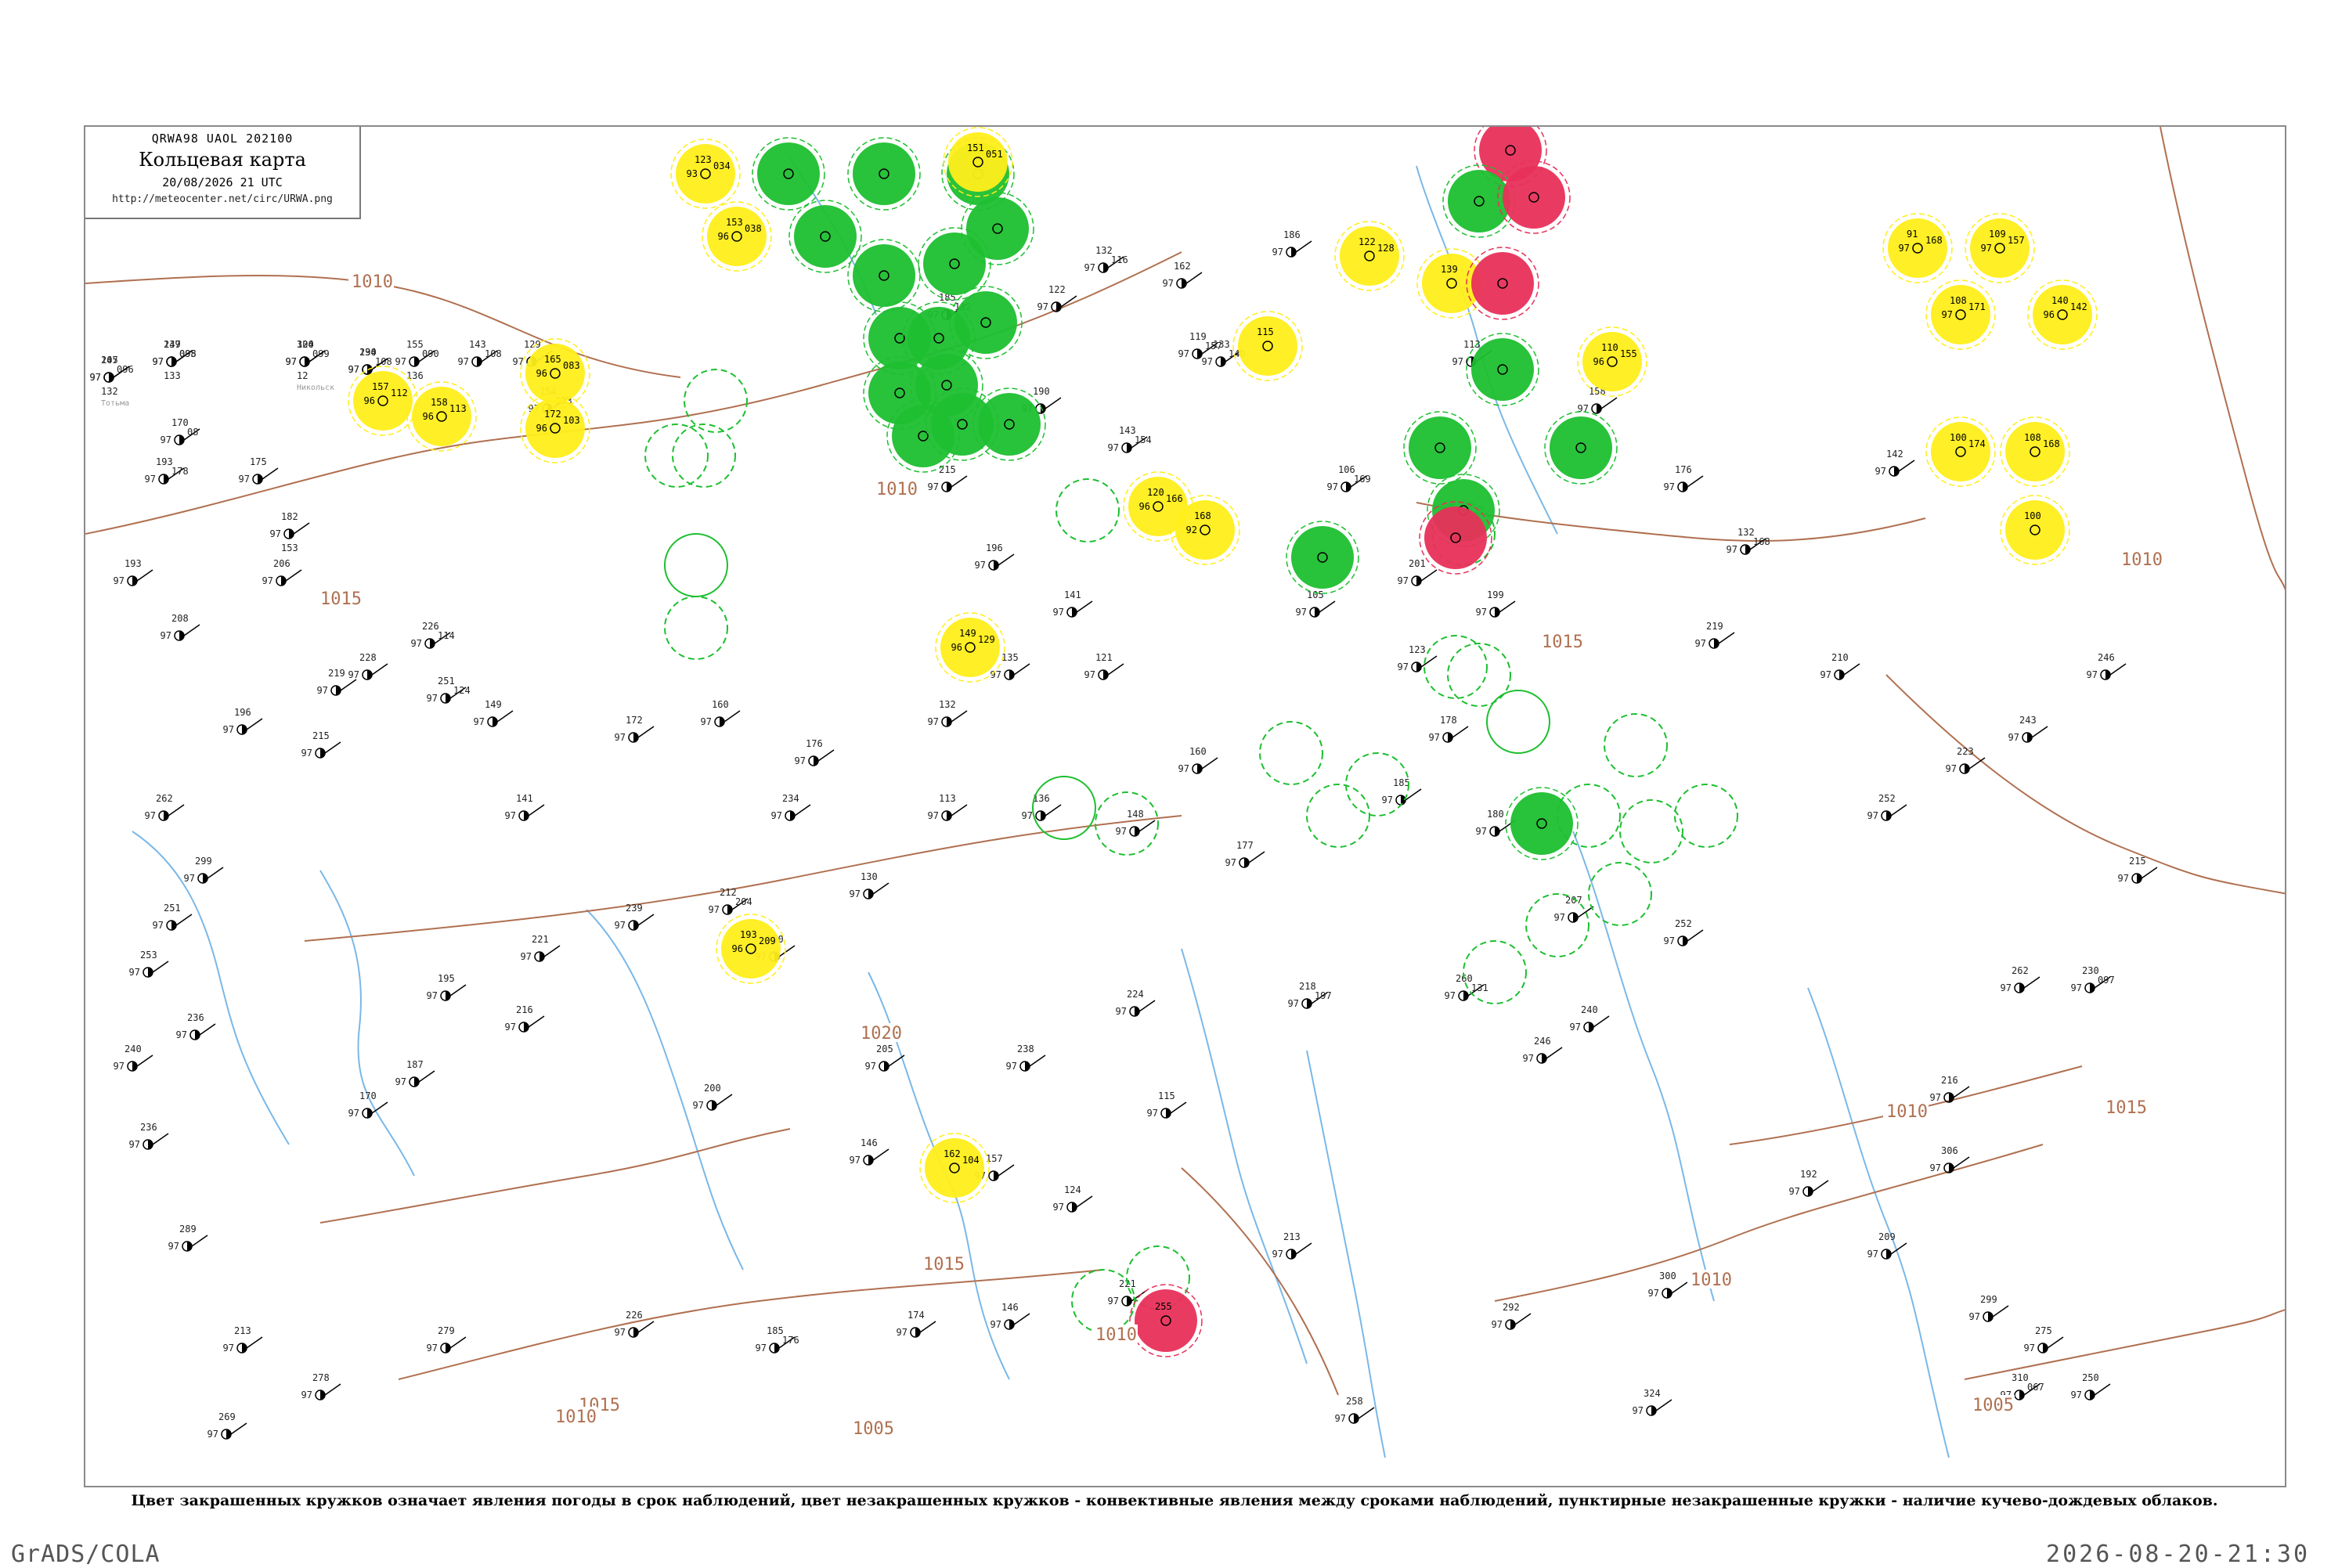 The image size is (2349, 1568). Describe the element at coordinates (737, 236) in the screenshot. I see `shower-marker: 153 96 038` at that location.